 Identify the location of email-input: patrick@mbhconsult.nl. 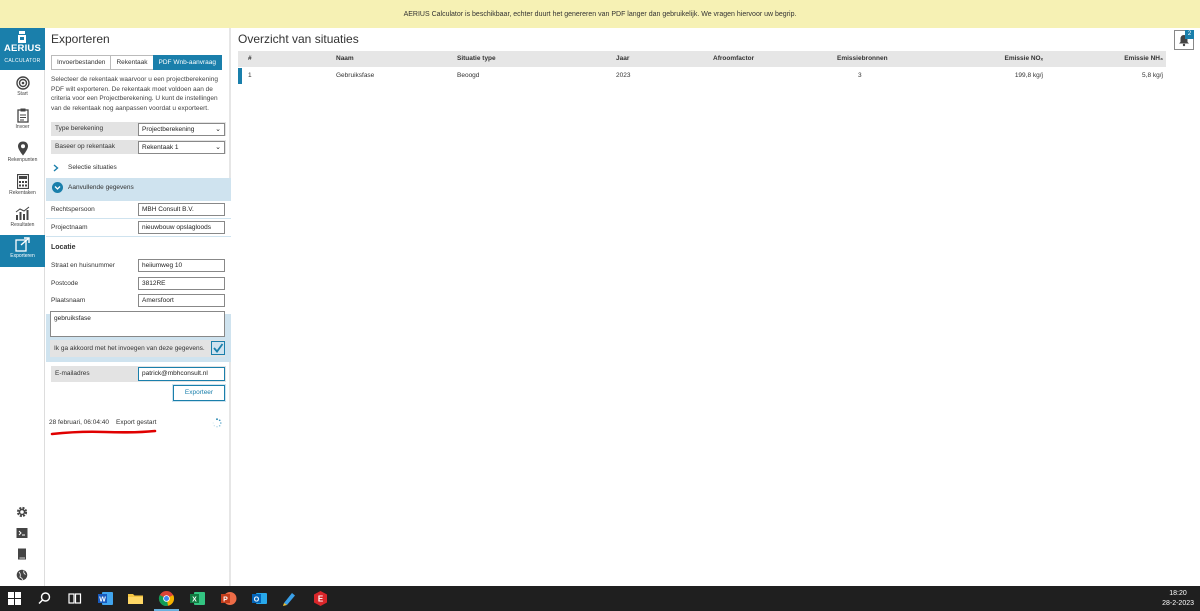
(181, 374).